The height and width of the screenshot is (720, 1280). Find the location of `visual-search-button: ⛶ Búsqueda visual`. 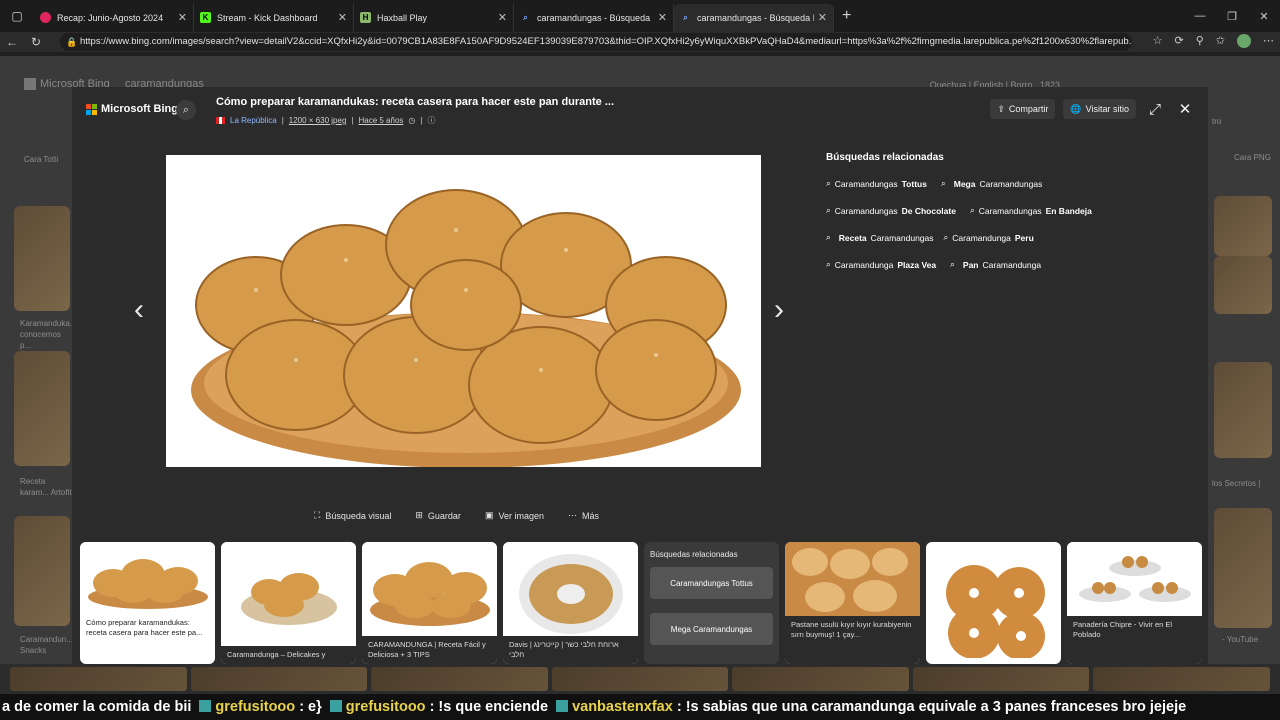

visual-search-button: ⛶ Búsqueda visual is located at coordinates (352, 515).